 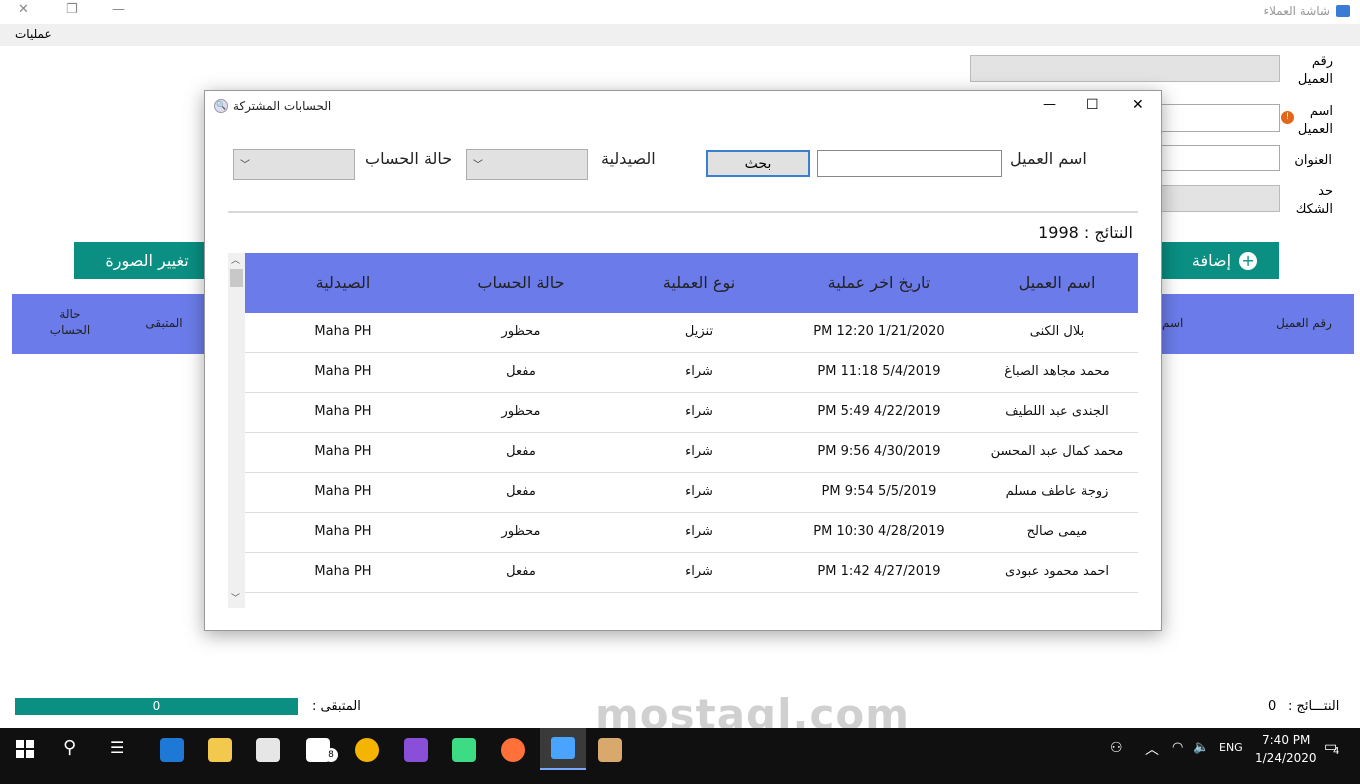 I want to click on td-last-transaction-date: PM 10:30 4/28/2019, so click(x=879, y=531).